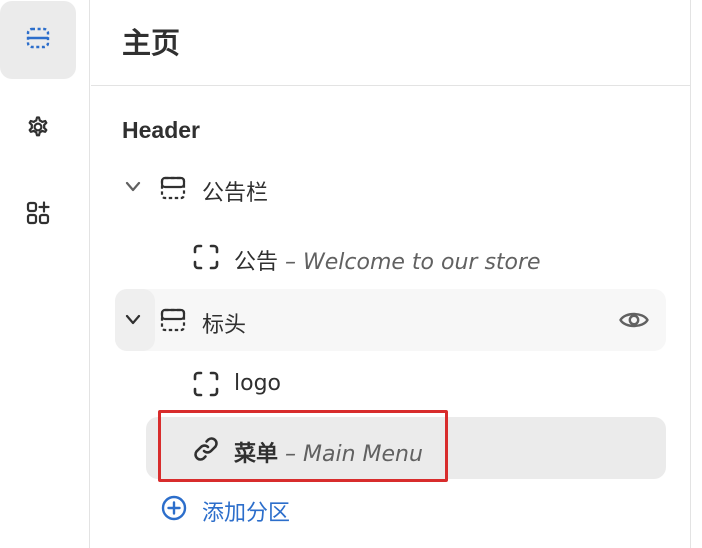 The width and height of the screenshot is (702, 548). What do you see at coordinates (390, 188) in the screenshot?
I see `section-item-announcement-bar: 公告栏` at bounding box center [390, 188].